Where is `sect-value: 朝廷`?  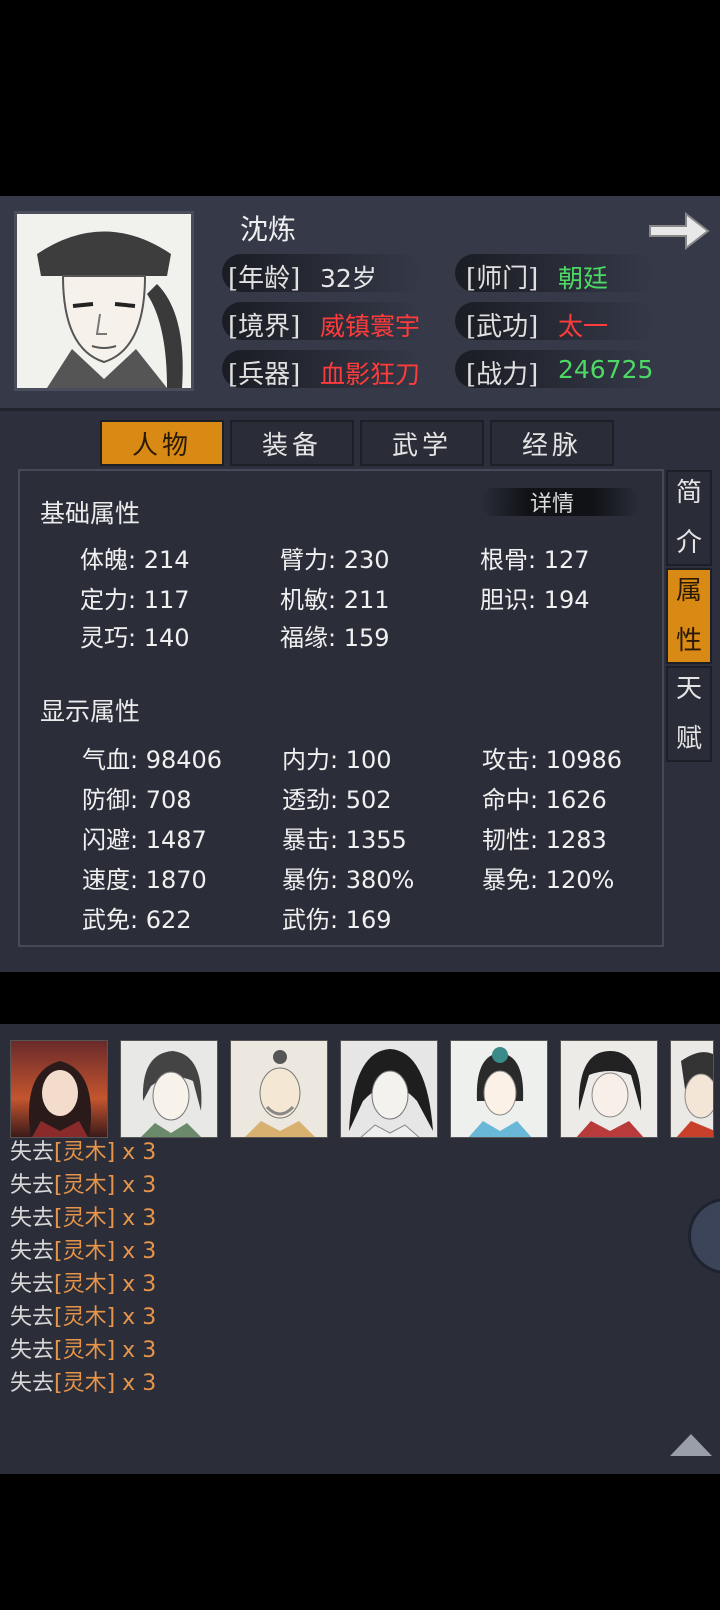
sect-value: 朝廷 is located at coordinates (583, 278).